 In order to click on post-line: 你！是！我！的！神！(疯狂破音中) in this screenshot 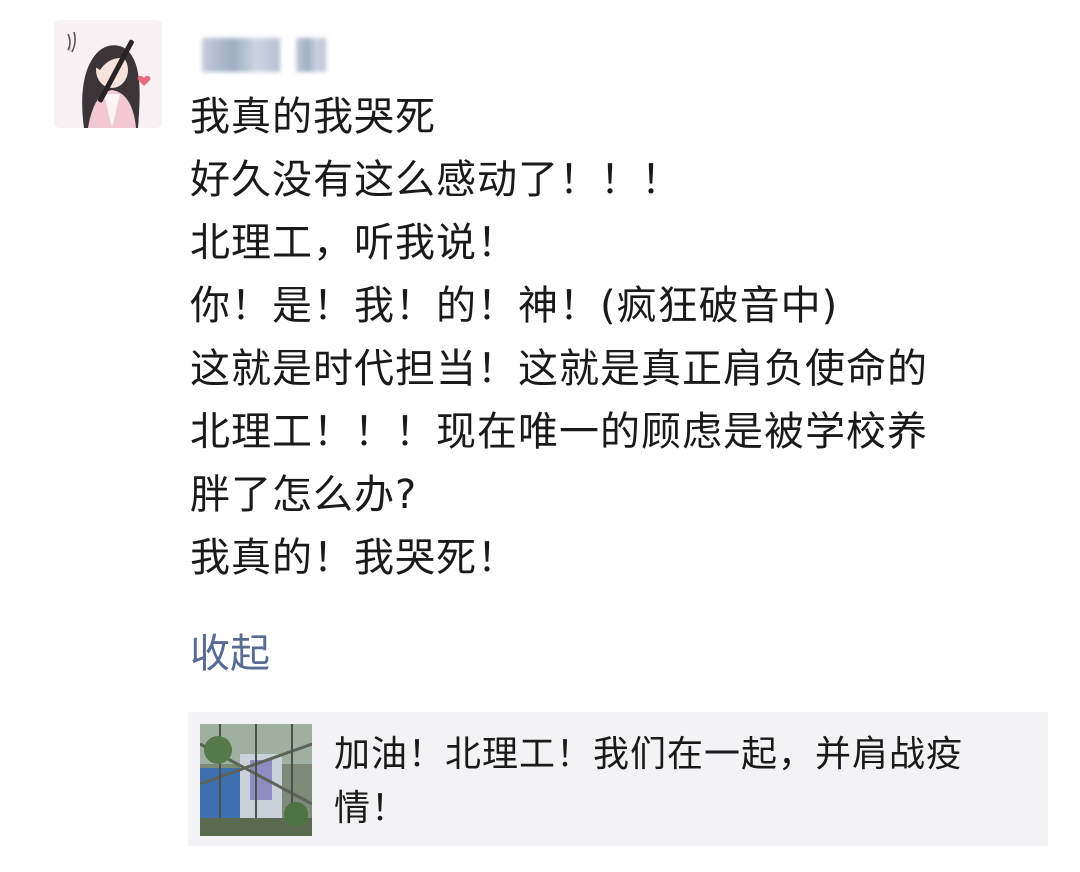, I will do `click(514, 306)`.